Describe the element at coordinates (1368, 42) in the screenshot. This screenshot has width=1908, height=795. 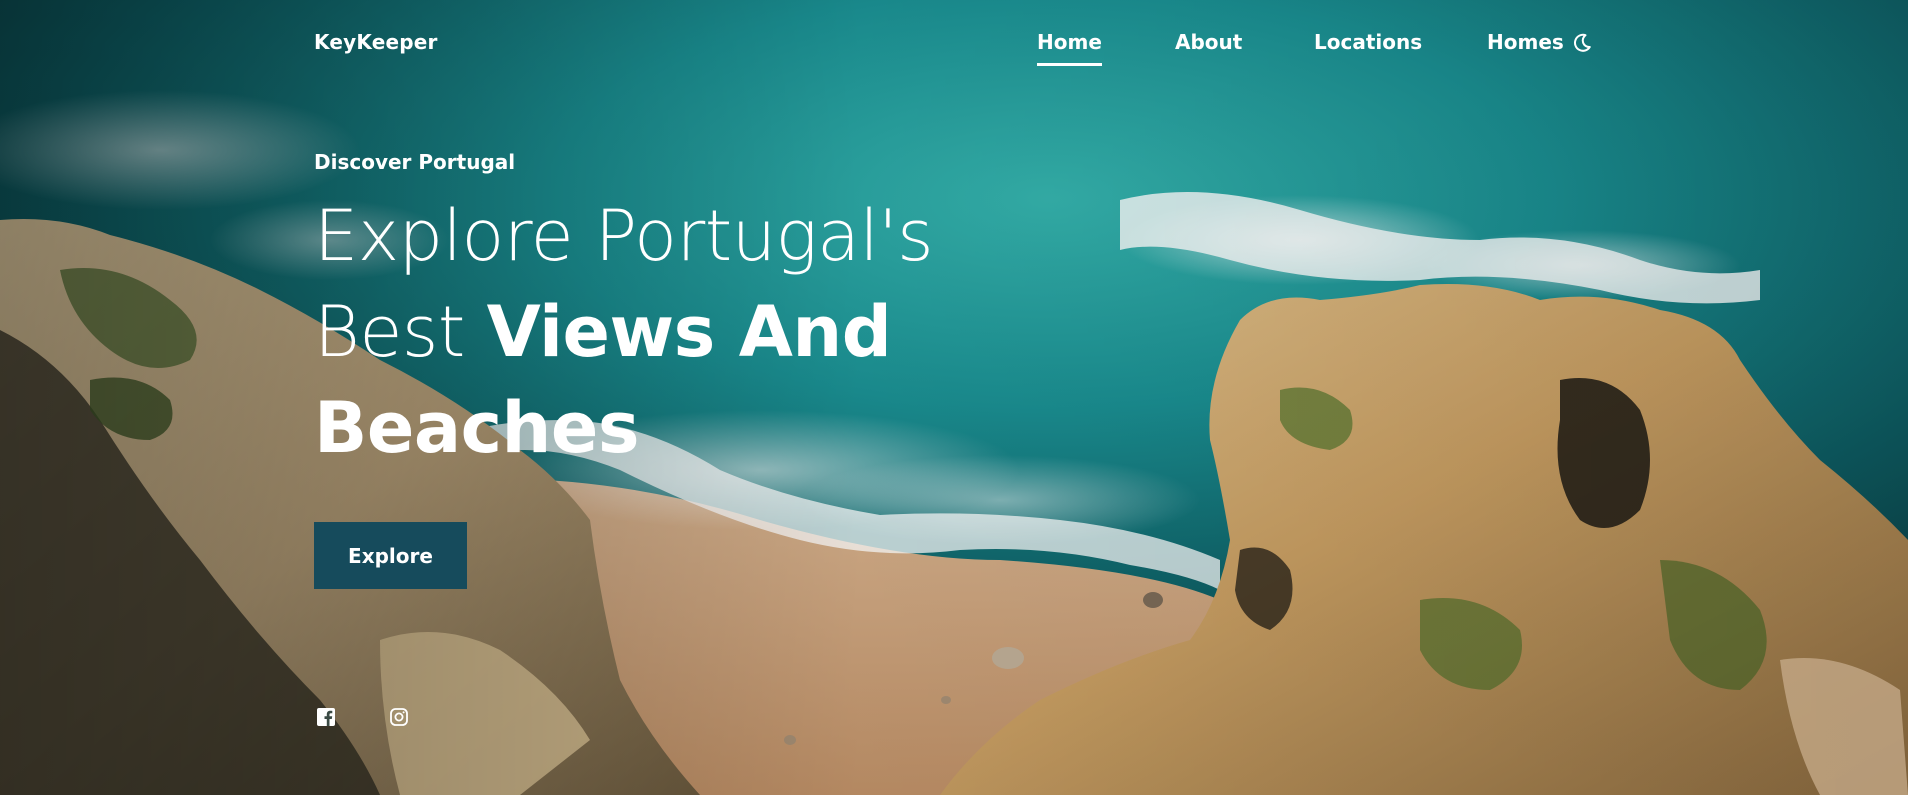
I see `nav-link-locations: Locations` at that location.